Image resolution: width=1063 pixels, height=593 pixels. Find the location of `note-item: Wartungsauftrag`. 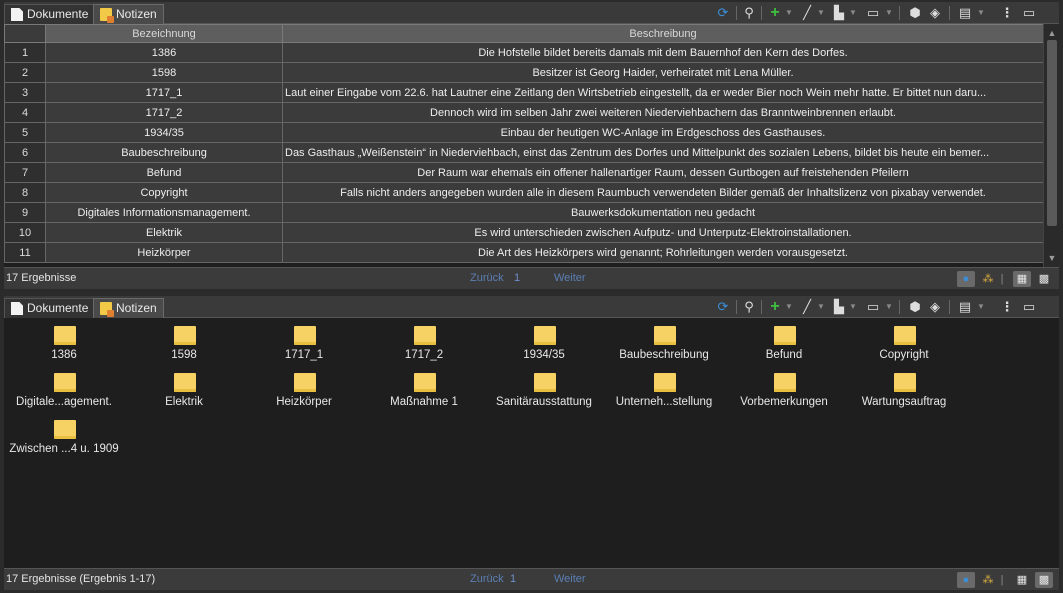

note-item: Wartungsauftrag is located at coordinates (904, 392).